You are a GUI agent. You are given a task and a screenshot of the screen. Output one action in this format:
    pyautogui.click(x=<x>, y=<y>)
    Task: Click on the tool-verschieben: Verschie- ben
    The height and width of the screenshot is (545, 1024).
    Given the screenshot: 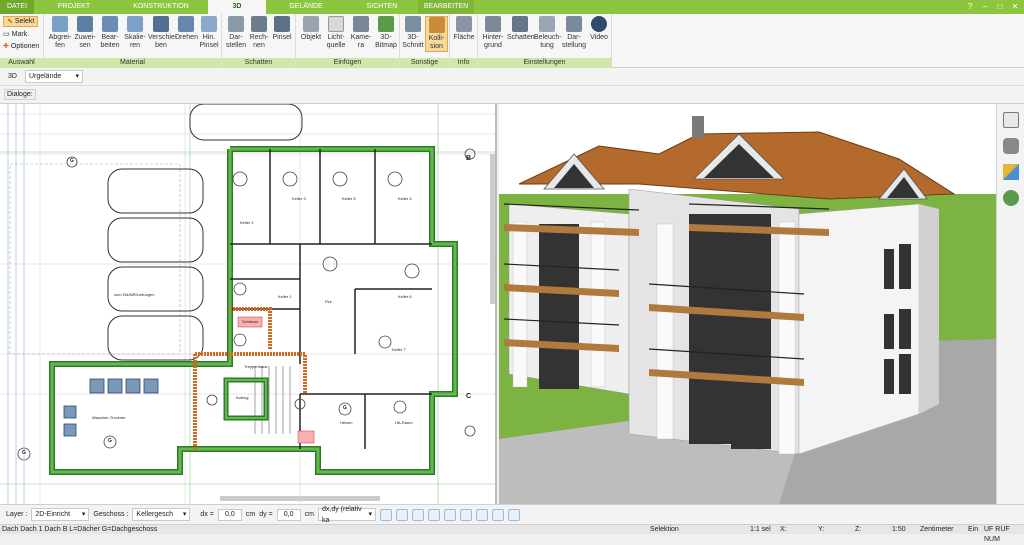 What is the action you would take?
    pyautogui.click(x=162, y=33)
    